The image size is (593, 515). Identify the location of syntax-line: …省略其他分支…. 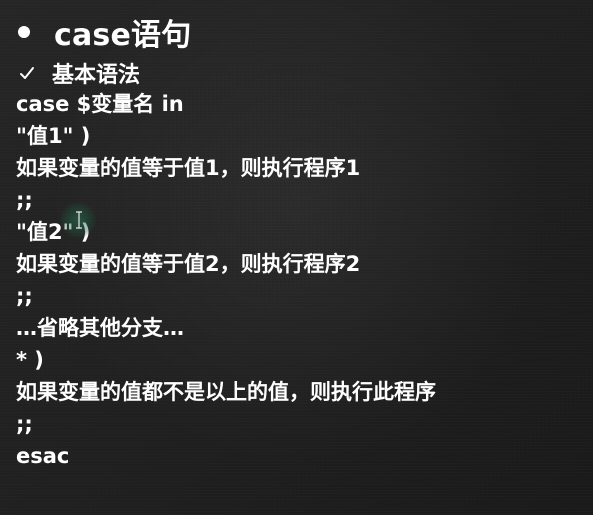
(100, 328).